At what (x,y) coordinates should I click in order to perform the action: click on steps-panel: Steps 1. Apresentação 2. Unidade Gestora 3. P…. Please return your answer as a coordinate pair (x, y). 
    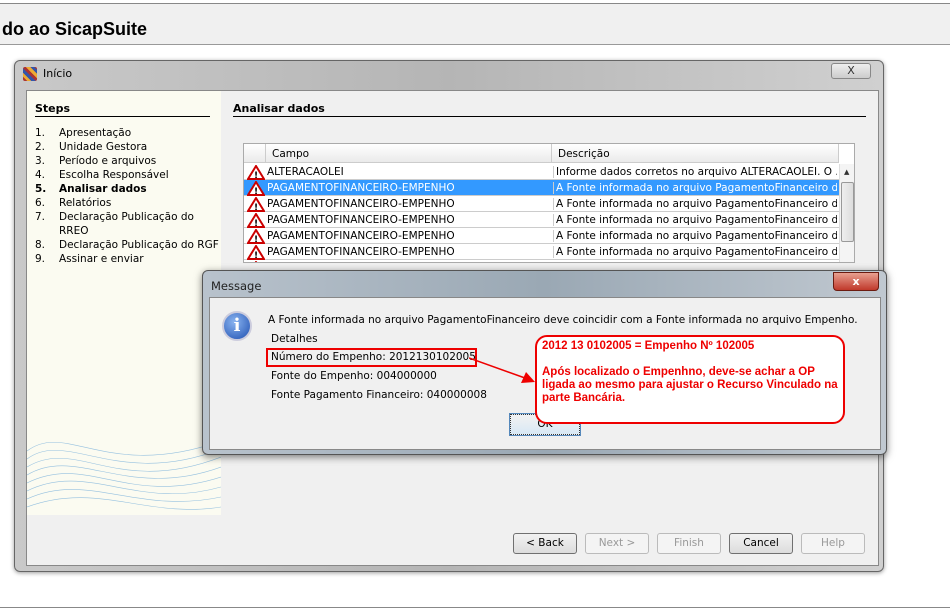
    Looking at the image, I should click on (124, 303).